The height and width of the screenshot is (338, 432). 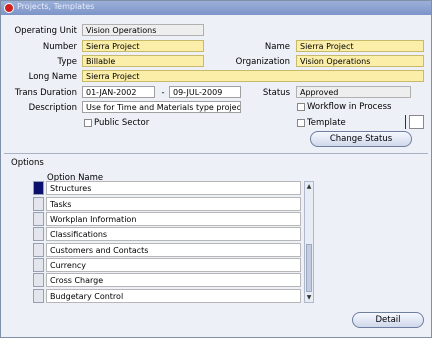 I want to click on number-field: Sierra Project, so click(x=143, y=46).